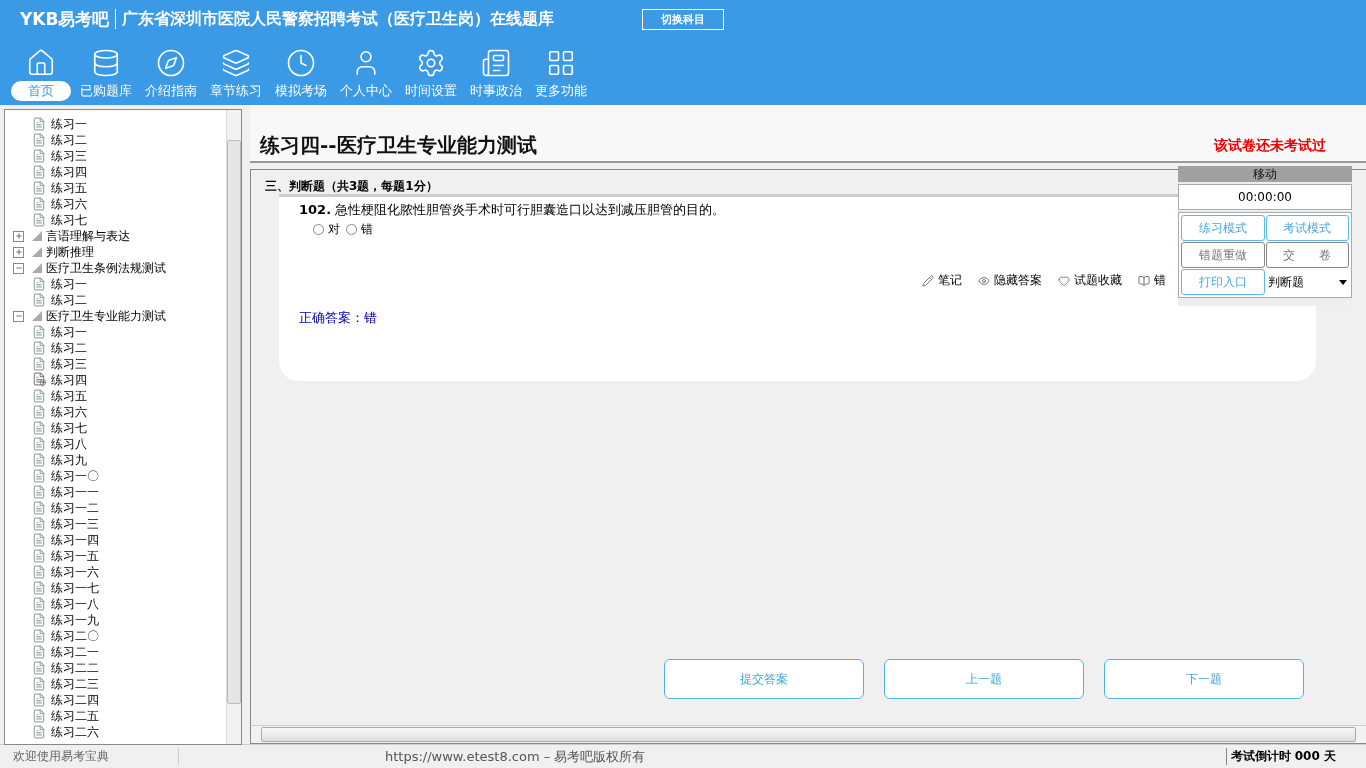 This screenshot has height=768, width=1366. Describe the element at coordinates (106, 268) in the screenshot. I see `tree-folder-label: 医疗卫生条例法规测试` at that location.